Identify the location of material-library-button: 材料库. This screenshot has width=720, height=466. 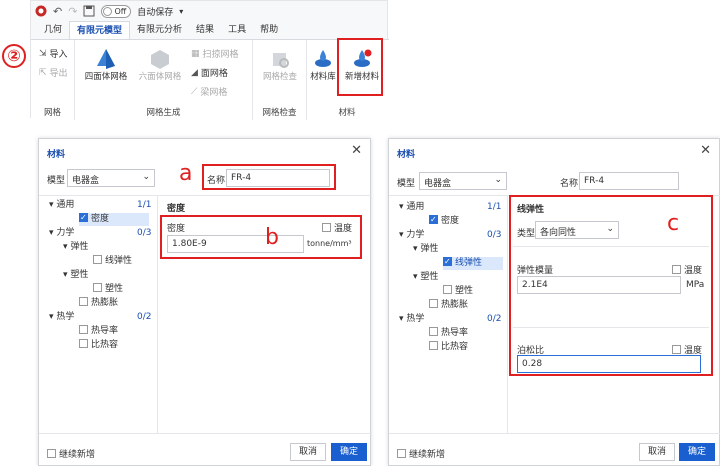
(323, 65).